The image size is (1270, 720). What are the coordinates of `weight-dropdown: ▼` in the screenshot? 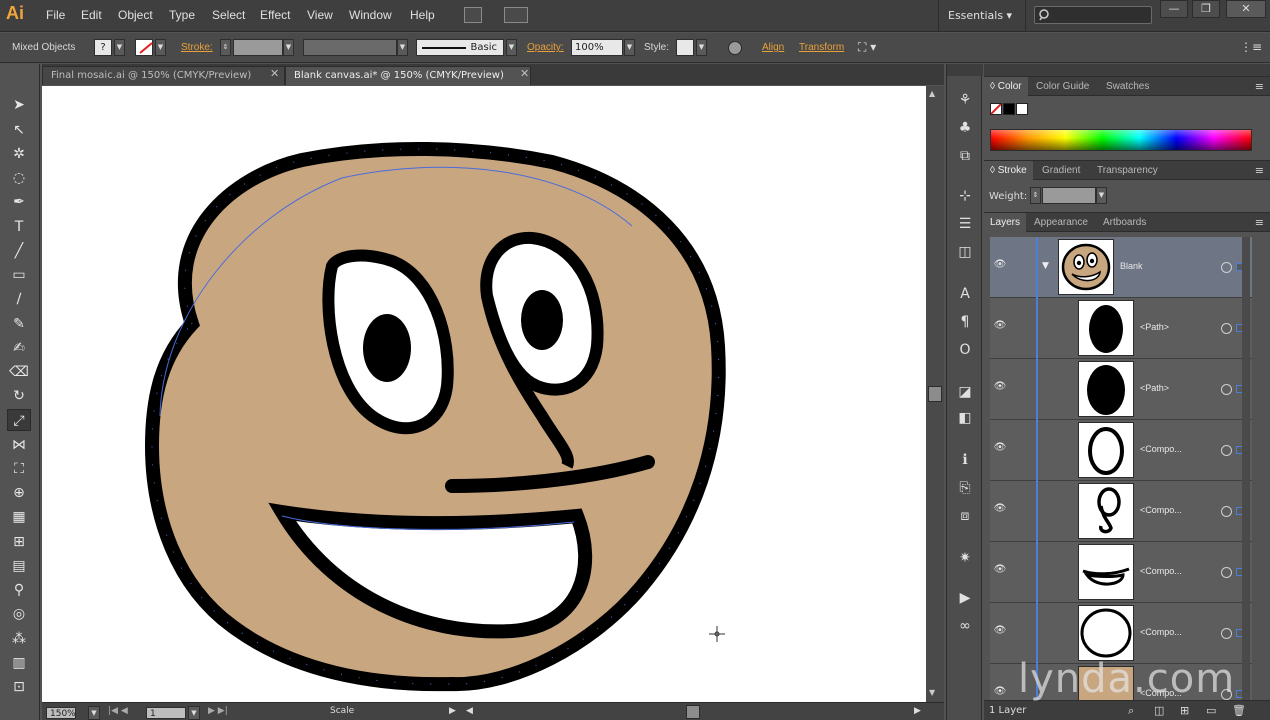 It's located at (1101, 195).